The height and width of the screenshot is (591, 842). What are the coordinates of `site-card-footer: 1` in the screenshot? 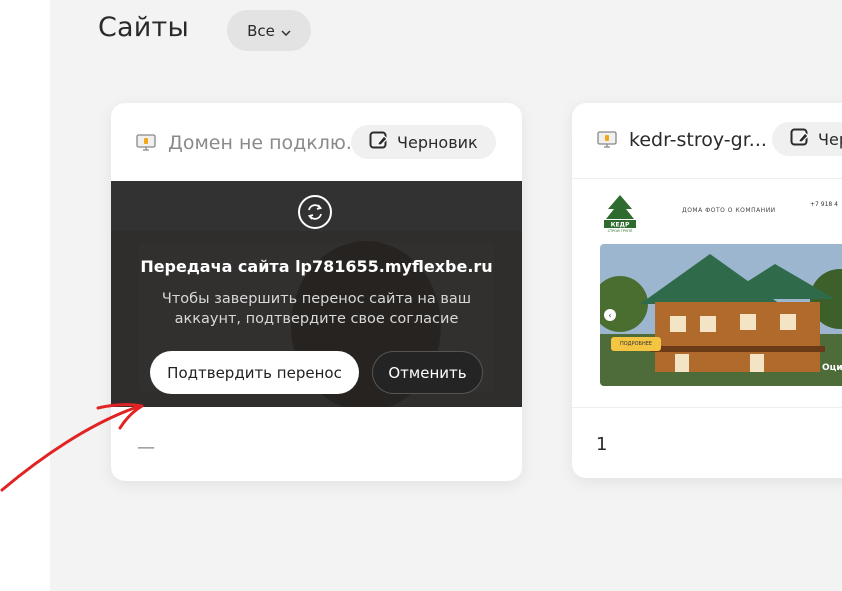 It's located at (707, 442).